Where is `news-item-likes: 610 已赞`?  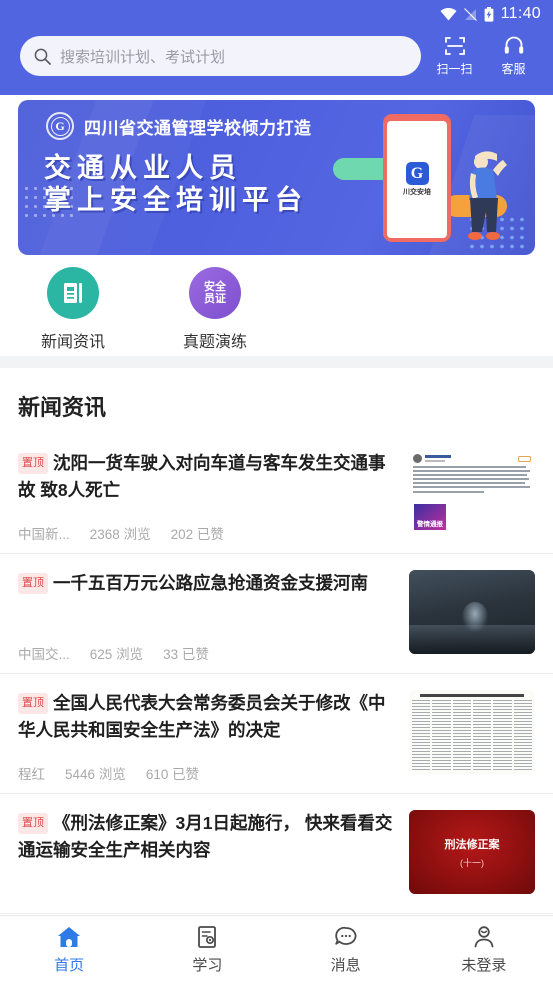
news-item-likes: 610 已赞 is located at coordinates (172, 774).